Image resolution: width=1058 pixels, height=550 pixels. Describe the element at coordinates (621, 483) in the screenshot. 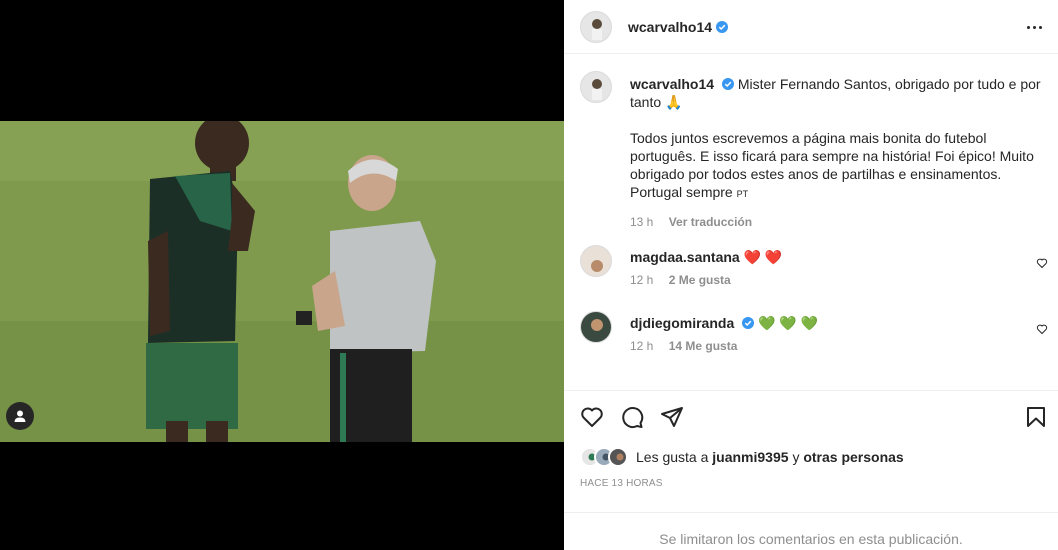

I see `post-date: HACE 13 HORAS` at that location.